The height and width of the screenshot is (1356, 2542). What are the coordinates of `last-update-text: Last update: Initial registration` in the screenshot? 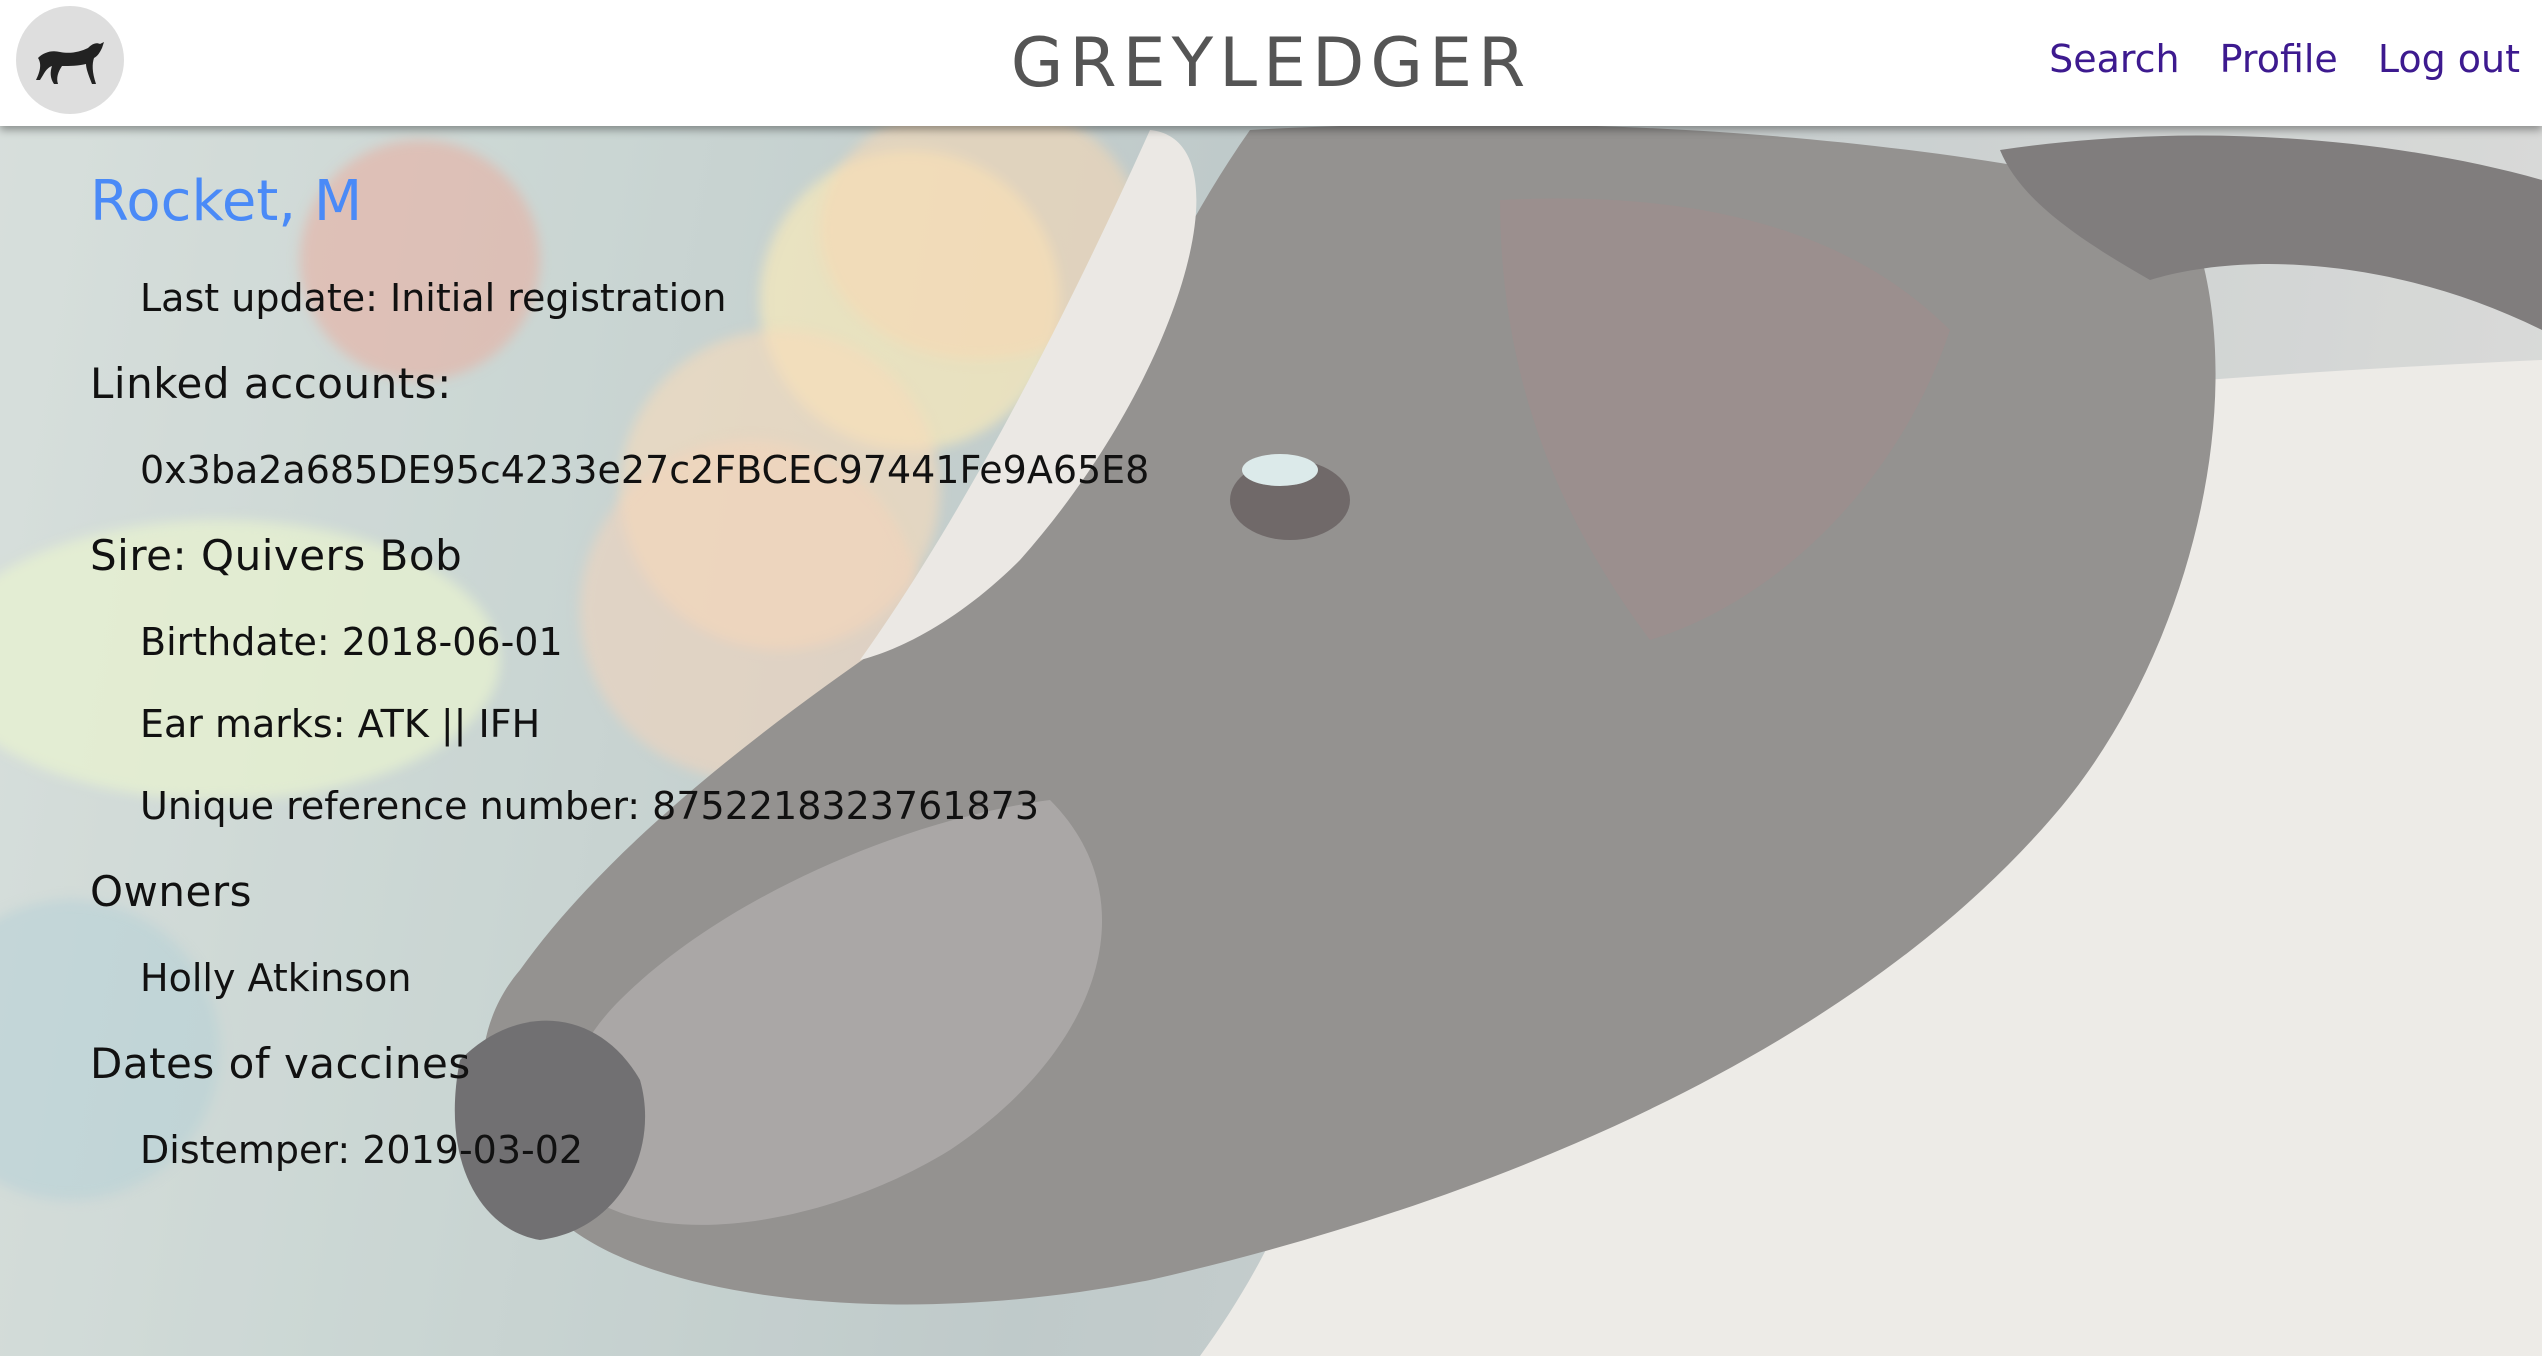 It's located at (433, 298).